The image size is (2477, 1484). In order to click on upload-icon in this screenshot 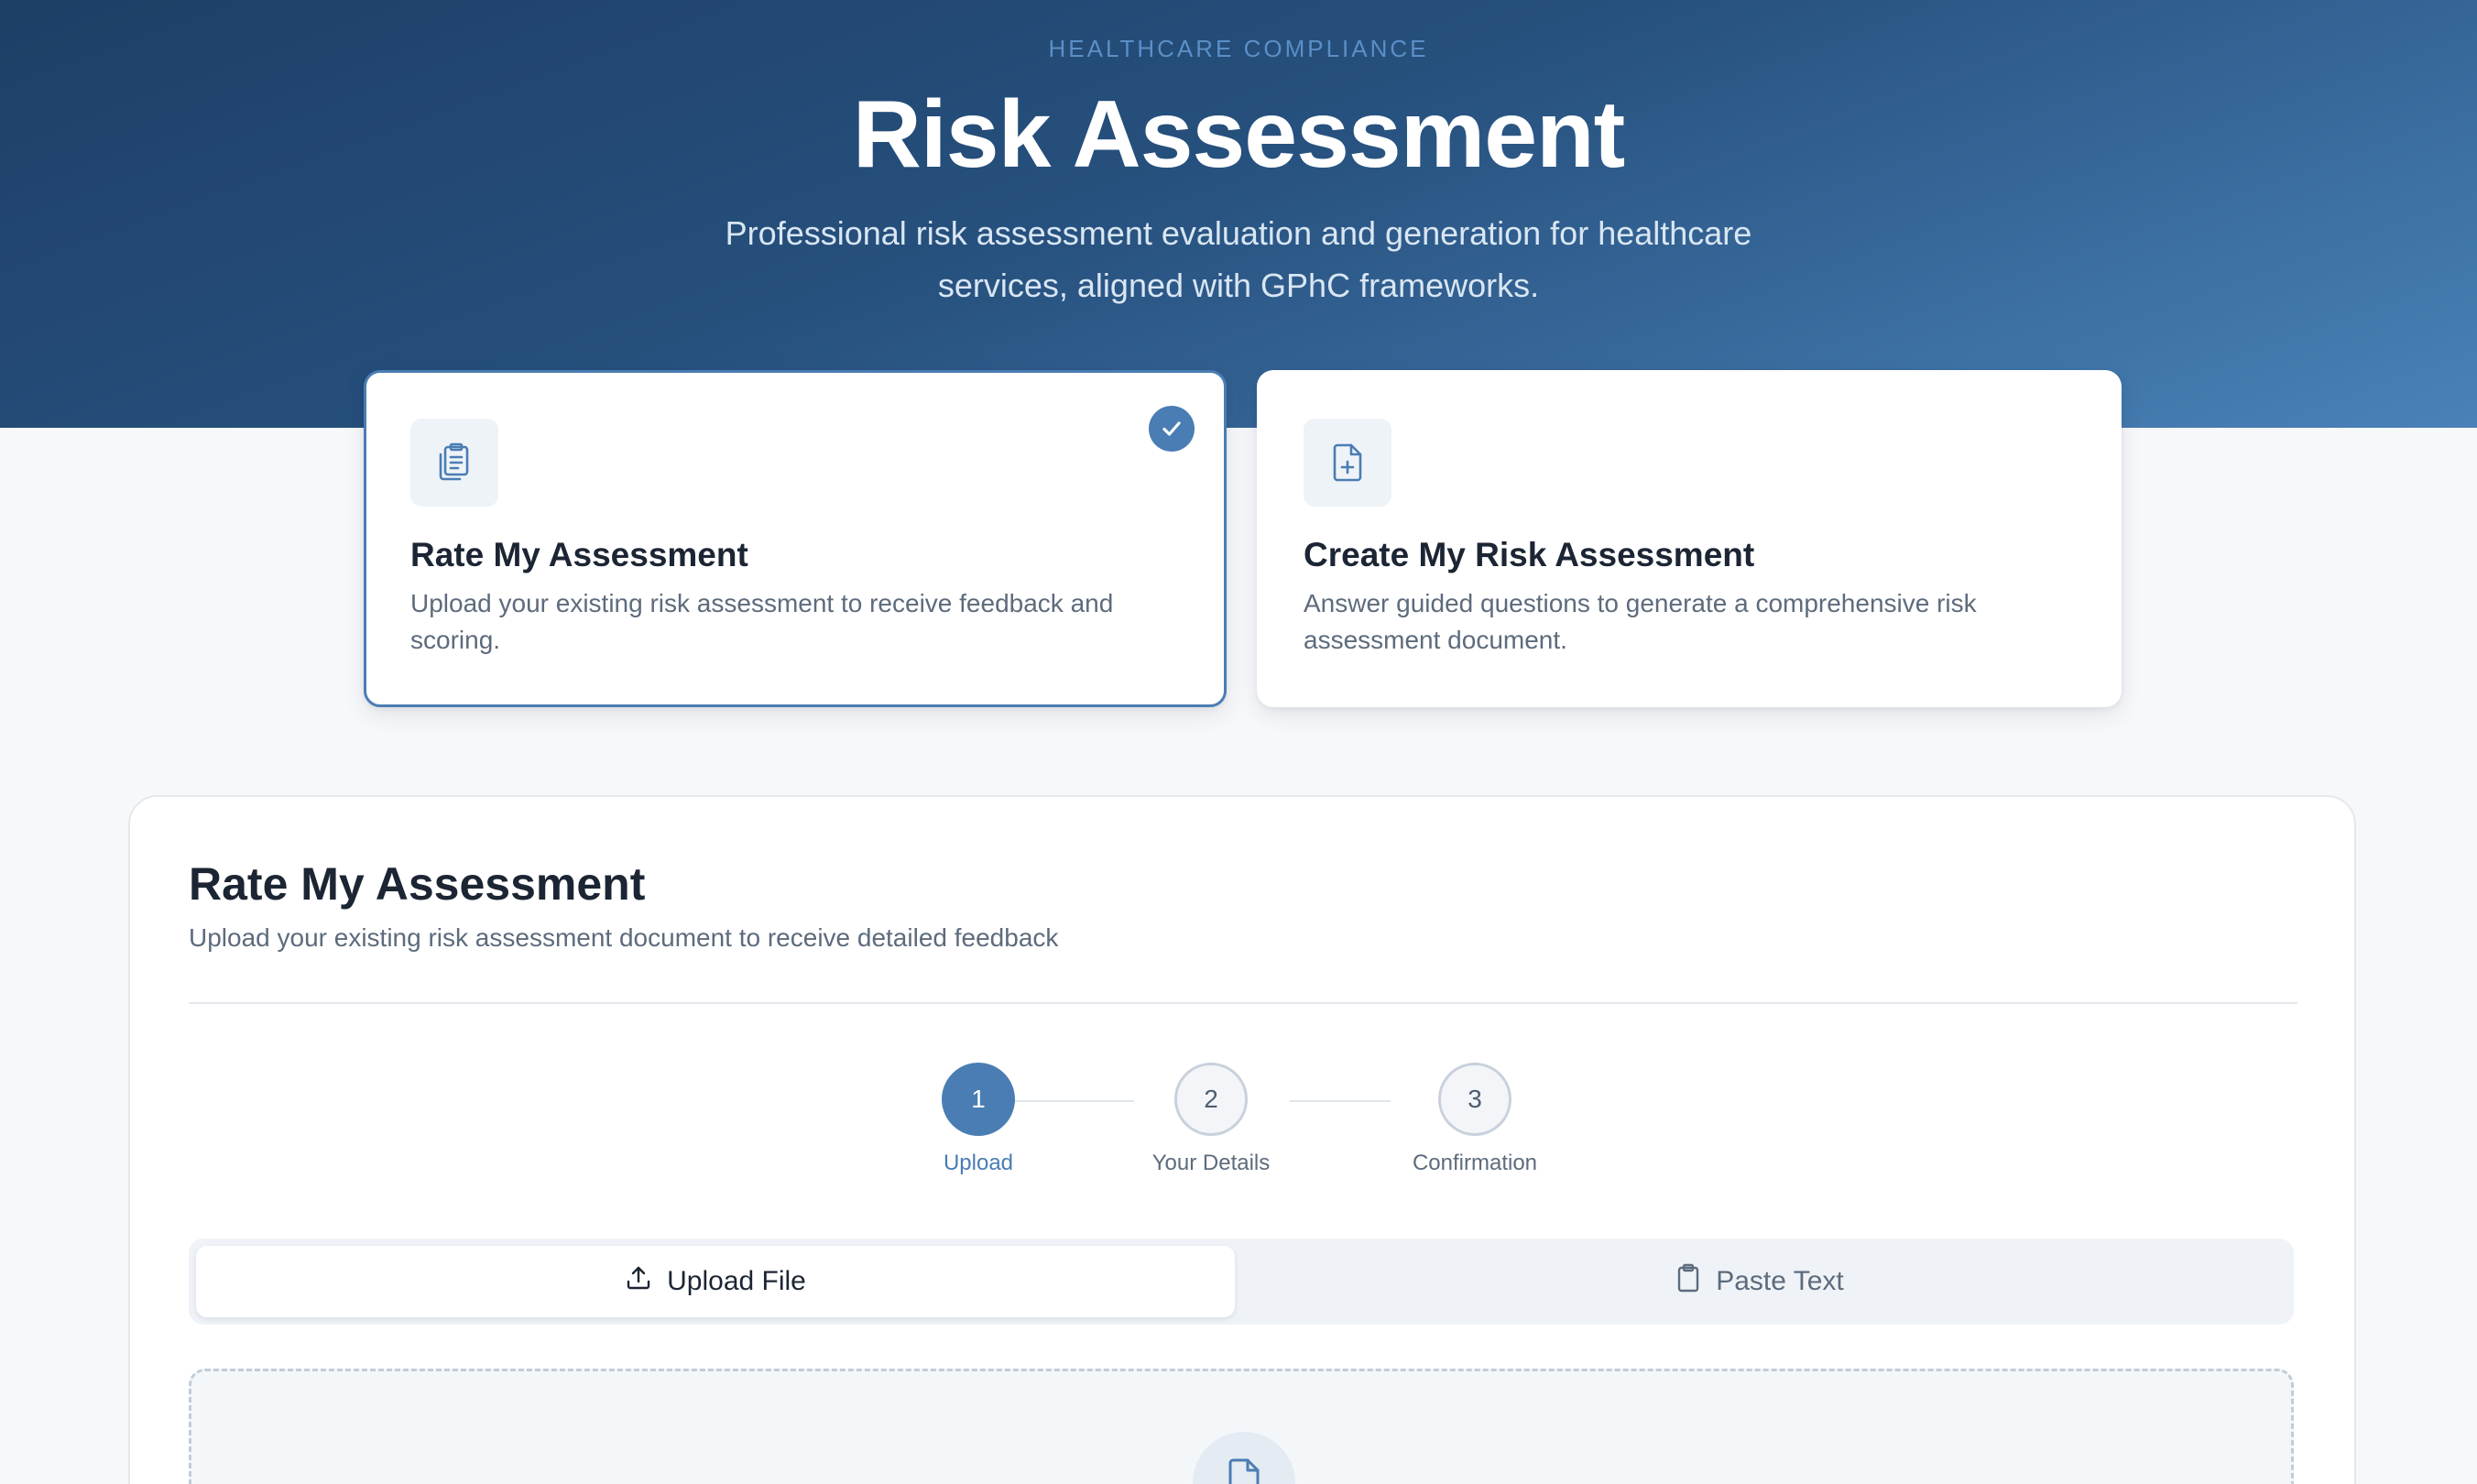, I will do `click(638, 1282)`.